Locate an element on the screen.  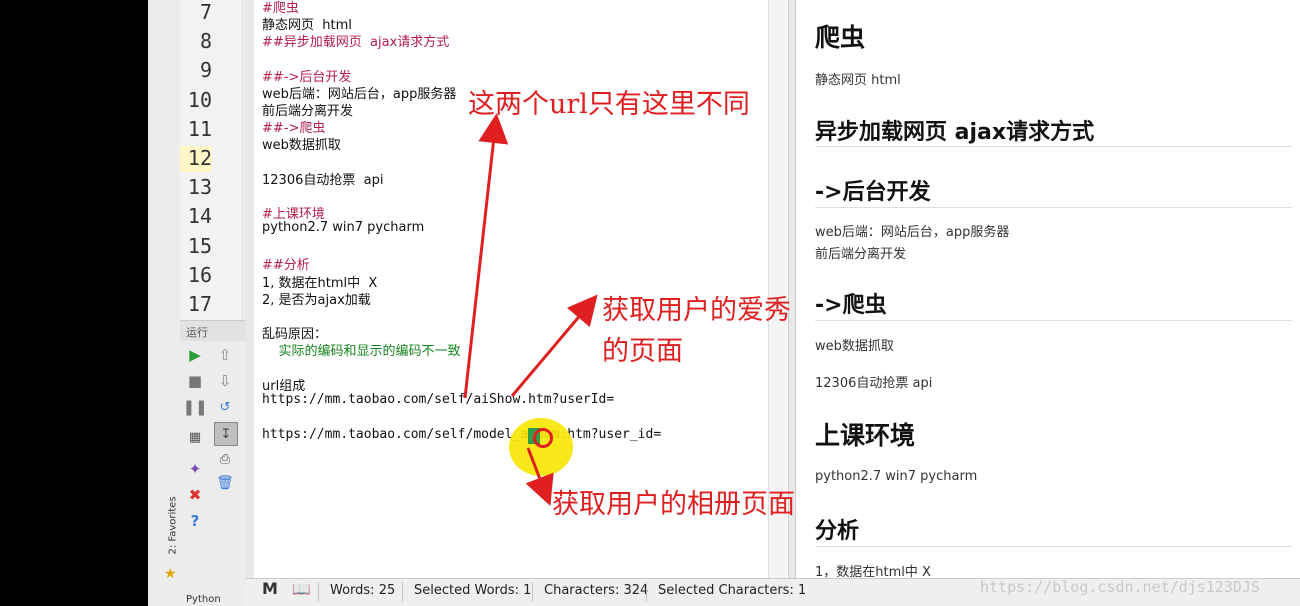
arrow-to-bottom-note is located at coordinates (539, 476).